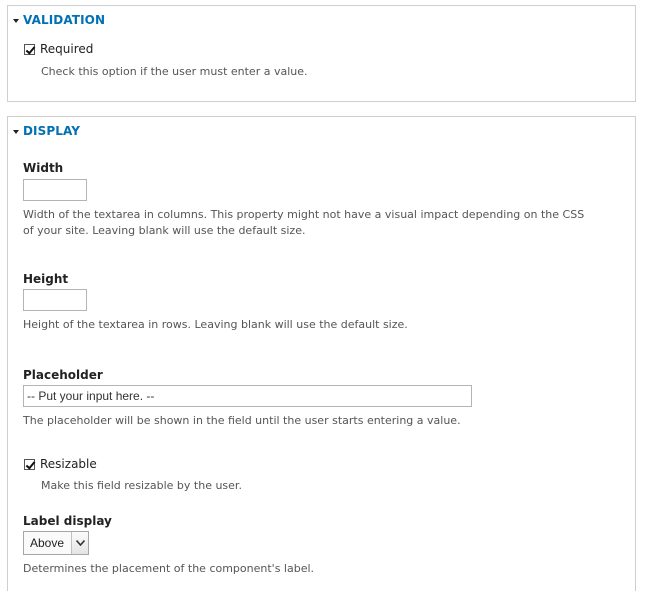  I want to click on resizable-label: Resizable, so click(68, 464).